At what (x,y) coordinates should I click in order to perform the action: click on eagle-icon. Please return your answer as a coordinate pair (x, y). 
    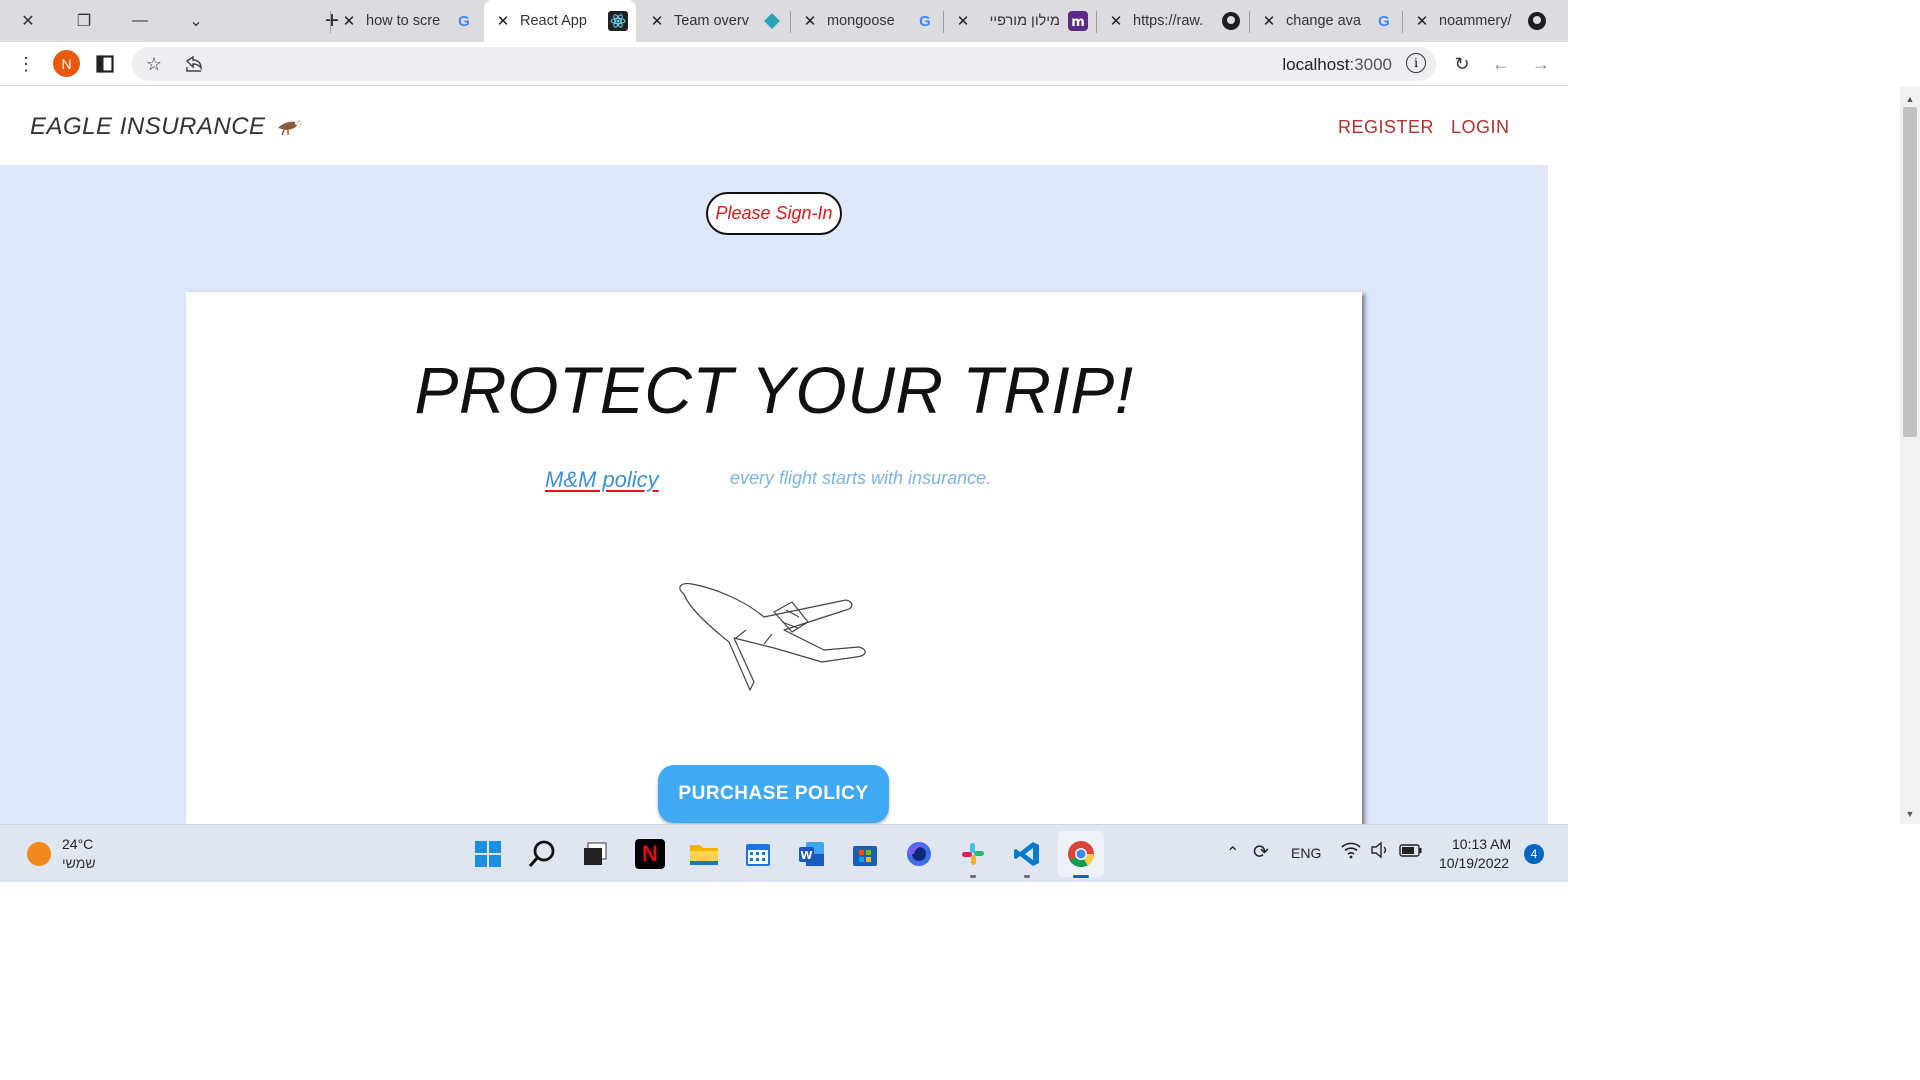
    Looking at the image, I should click on (289, 128).